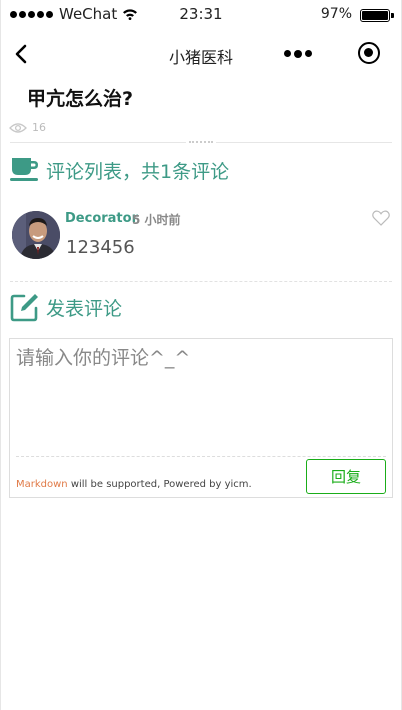  I want to click on comment-list-header: 评论列表，共1条评论, so click(119, 170).